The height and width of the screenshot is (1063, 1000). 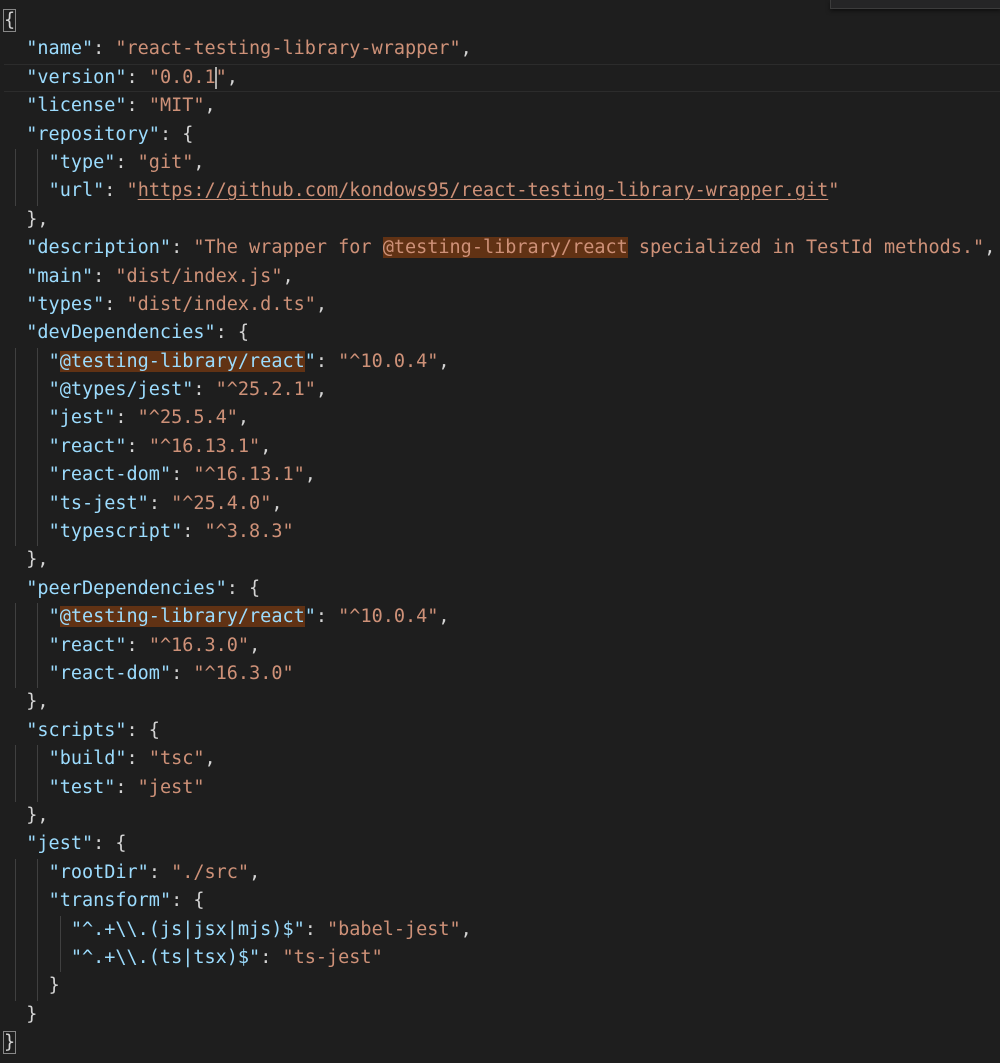 What do you see at coordinates (87, 759) in the screenshot?
I see `json-key: "build"` at bounding box center [87, 759].